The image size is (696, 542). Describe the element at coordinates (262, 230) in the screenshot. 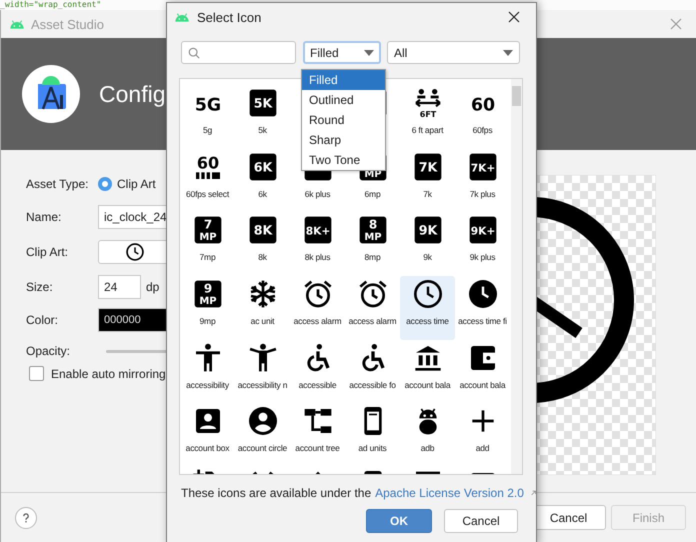

I see `lettered-tile-icon: 8K` at that location.